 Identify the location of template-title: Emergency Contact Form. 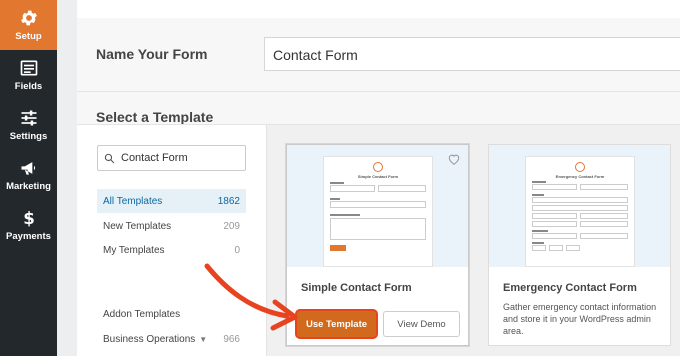
(570, 288).